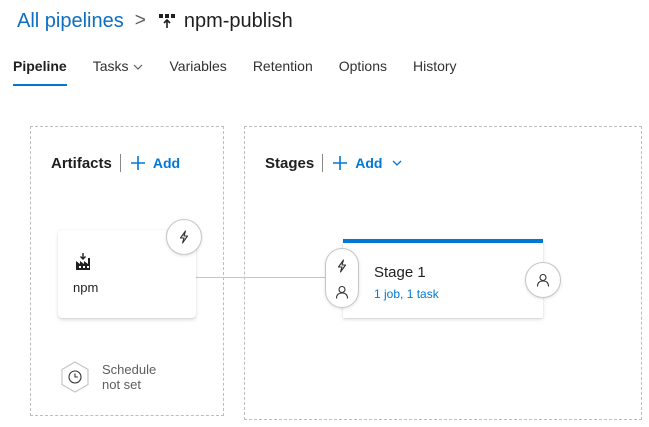  Describe the element at coordinates (70, 21) in the screenshot. I see `breadcrumb-all-pipelines-link: All pipelines` at that location.